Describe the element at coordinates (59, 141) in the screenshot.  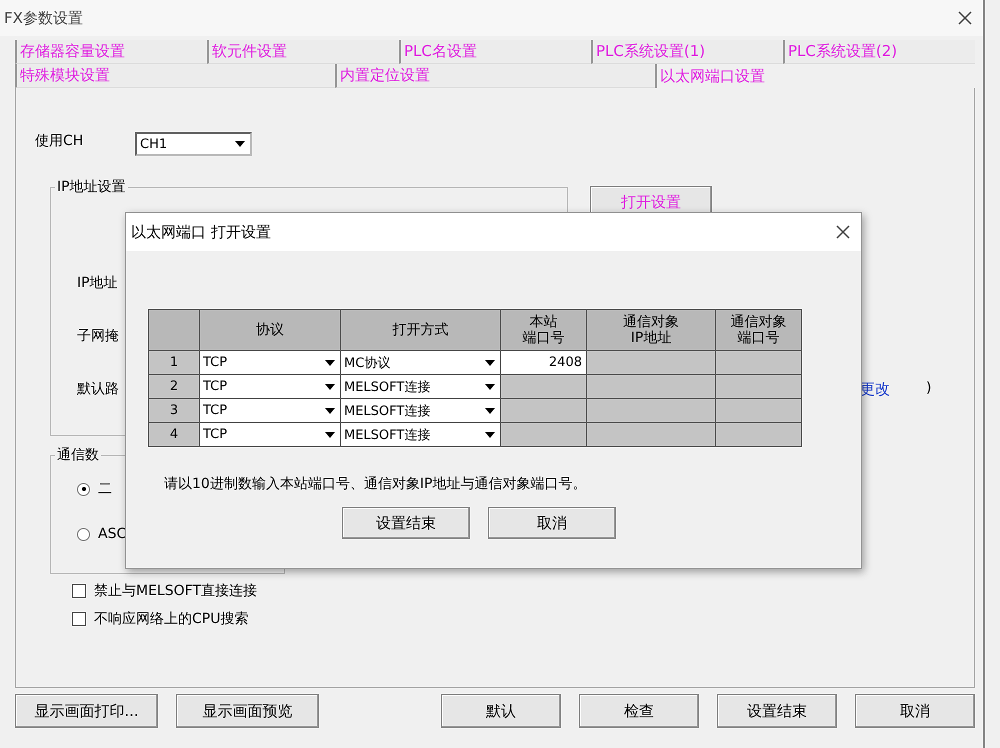
I see `channel-label: 使用CH` at that location.